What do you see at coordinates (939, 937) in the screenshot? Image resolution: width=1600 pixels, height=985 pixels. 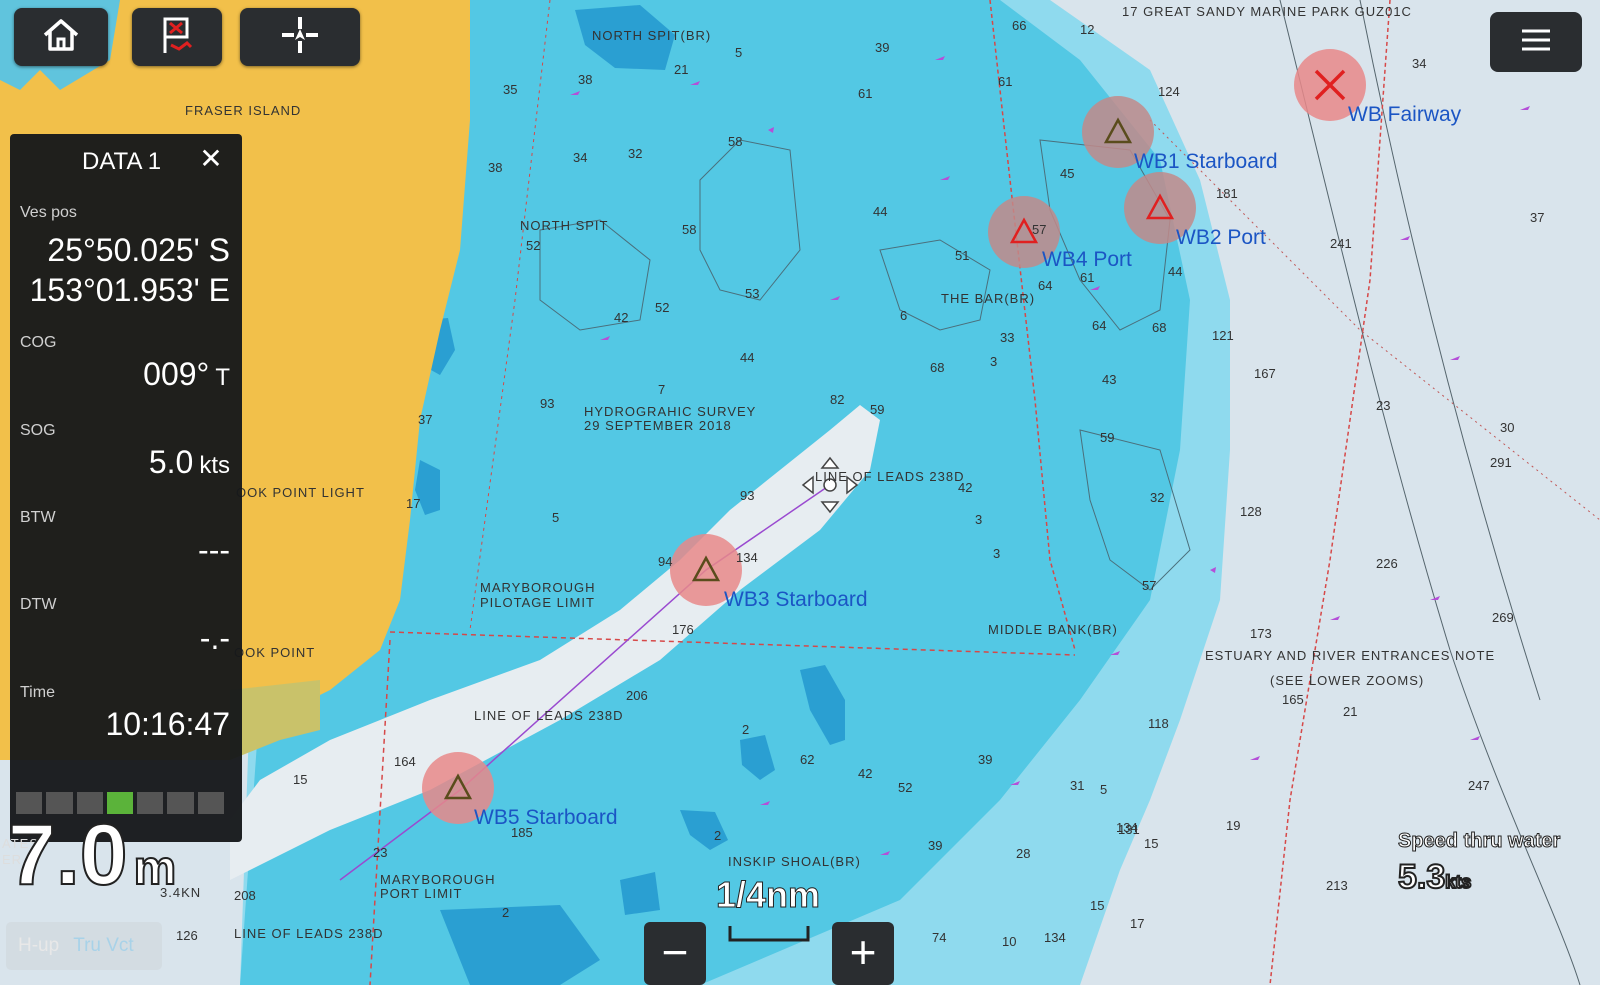 I see `depth-sounding: 74` at bounding box center [939, 937].